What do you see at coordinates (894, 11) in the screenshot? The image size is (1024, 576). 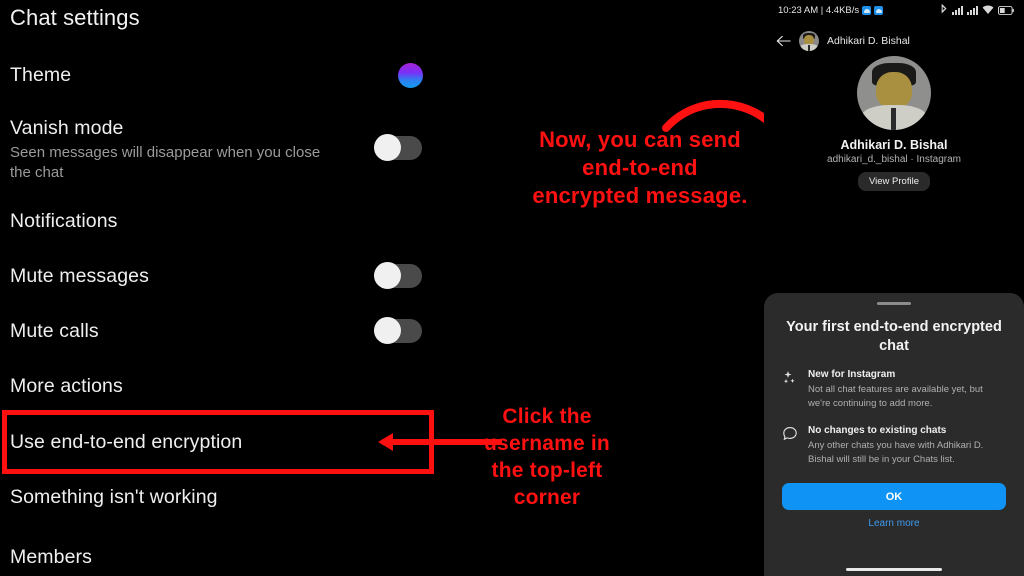 I see `status-bar: 10:23 AM | 4.4KB/s` at bounding box center [894, 11].